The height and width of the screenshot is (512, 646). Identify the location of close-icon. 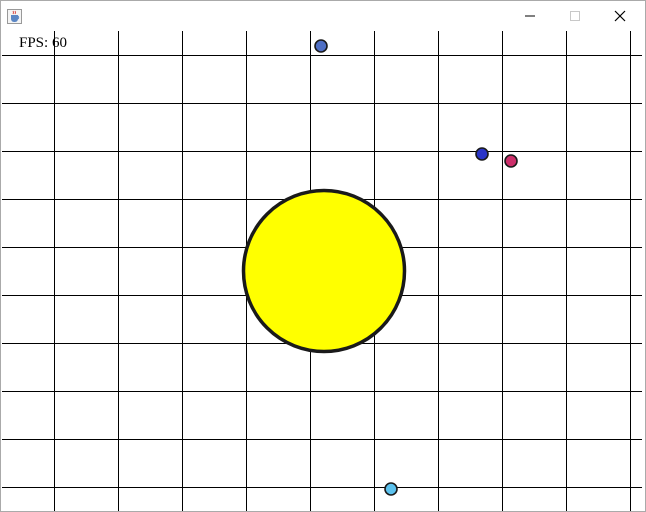
(620, 16).